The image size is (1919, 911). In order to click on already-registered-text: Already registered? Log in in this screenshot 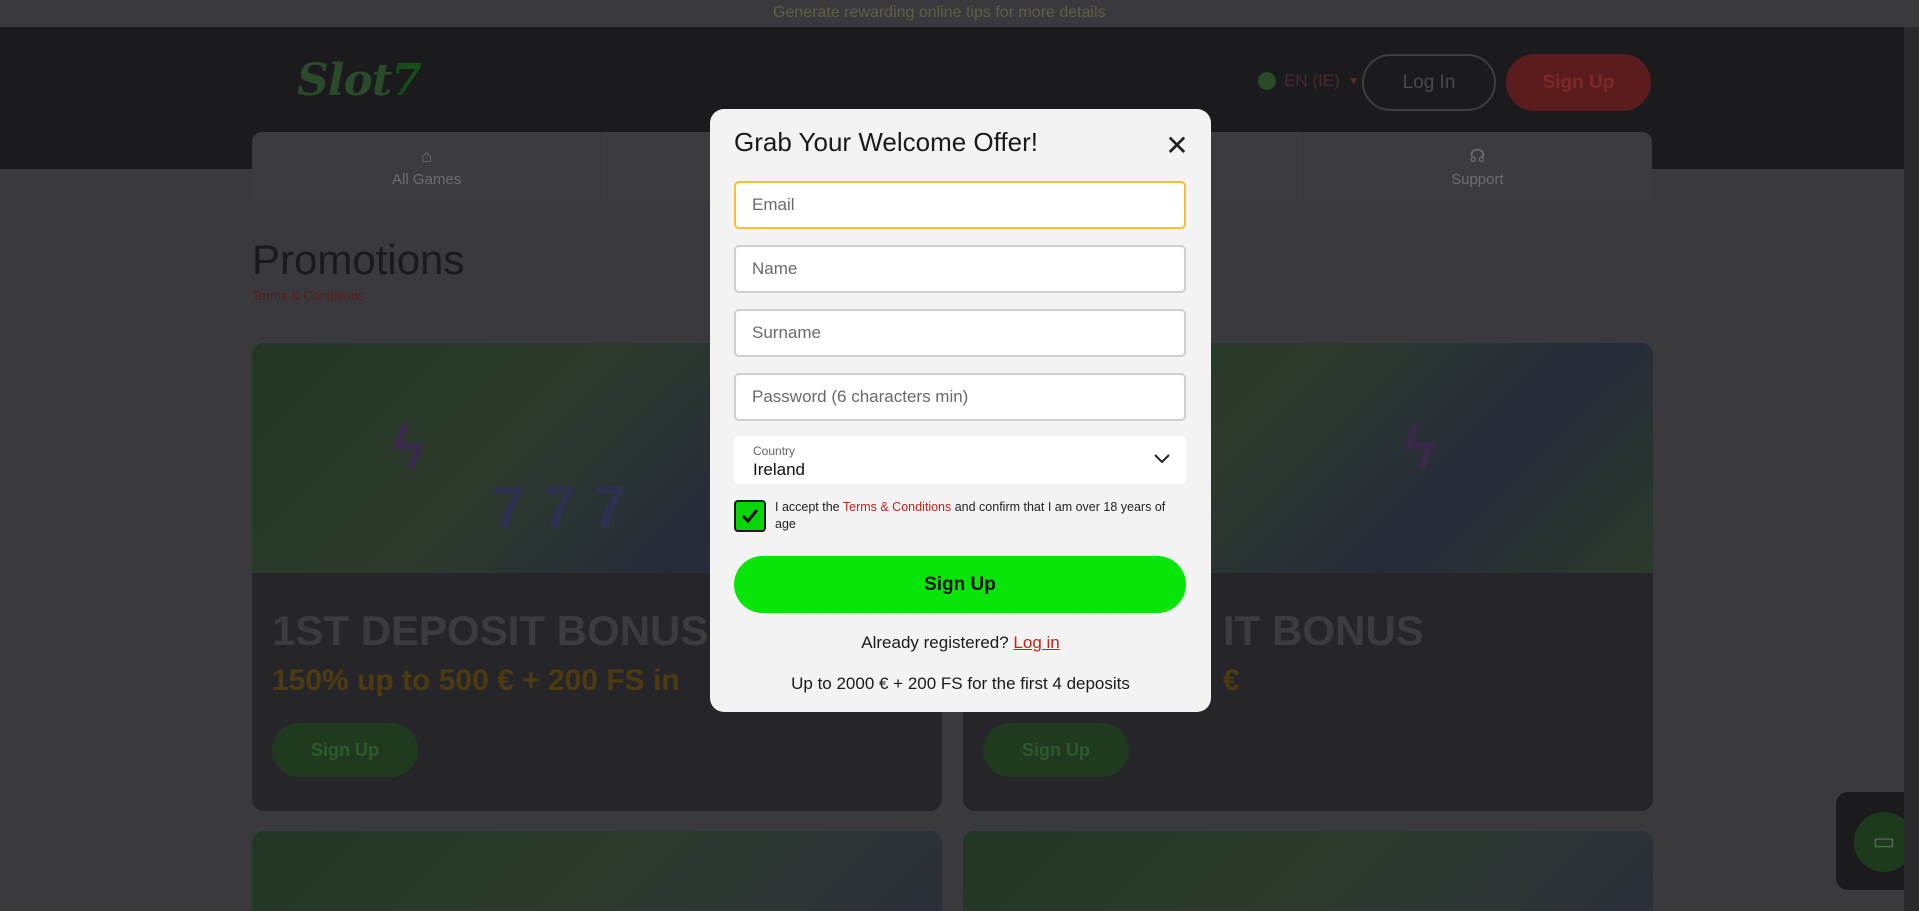, I will do `click(960, 642)`.